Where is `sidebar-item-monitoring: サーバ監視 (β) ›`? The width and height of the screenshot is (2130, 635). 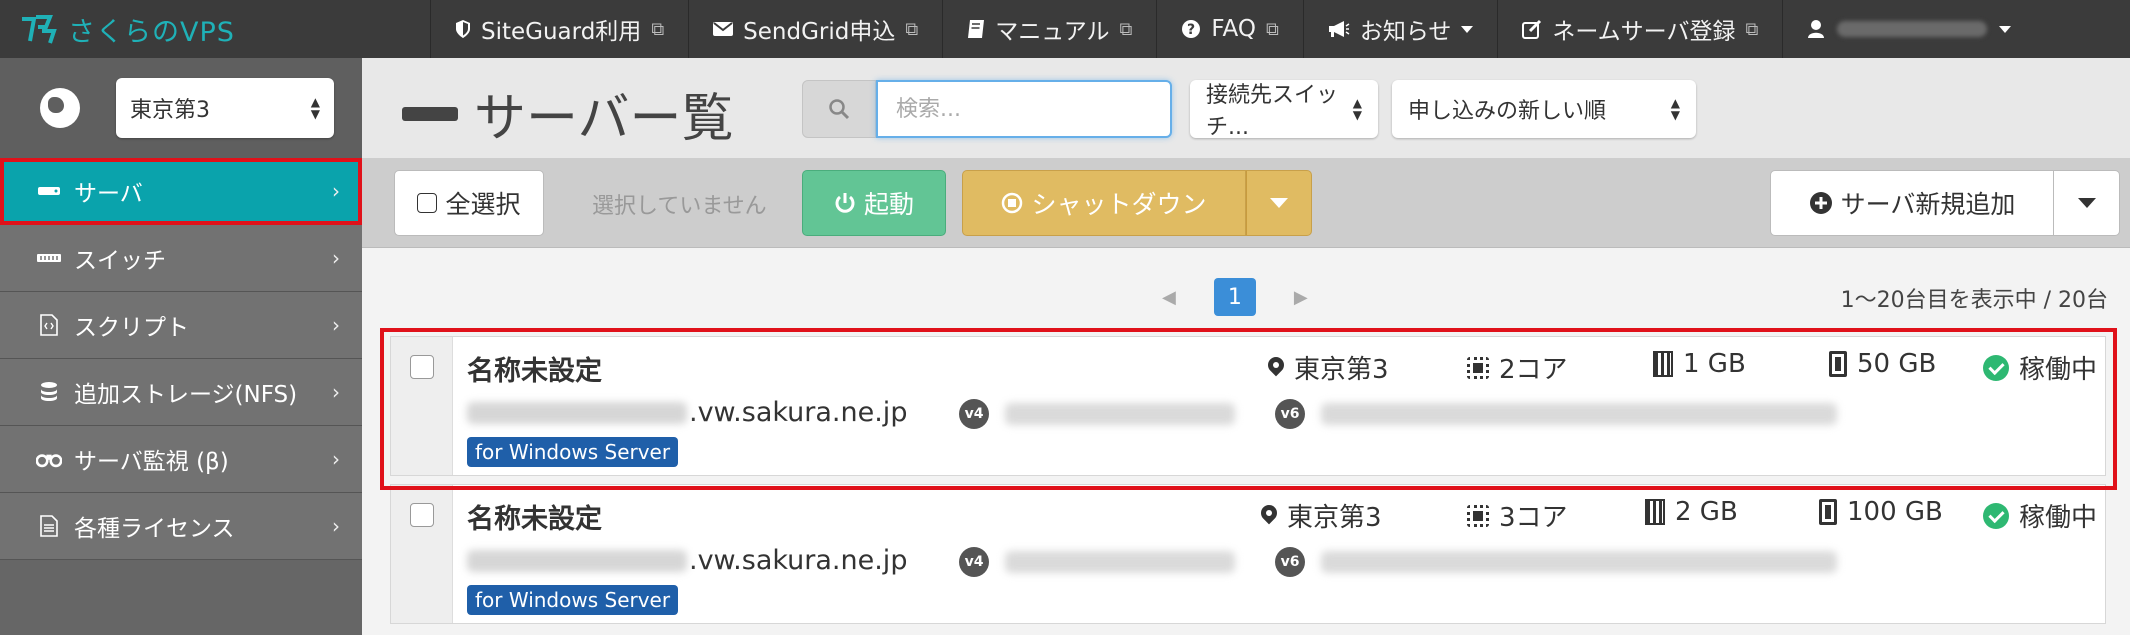 sidebar-item-monitoring: サーバ監視 (β) › is located at coordinates (181, 459).